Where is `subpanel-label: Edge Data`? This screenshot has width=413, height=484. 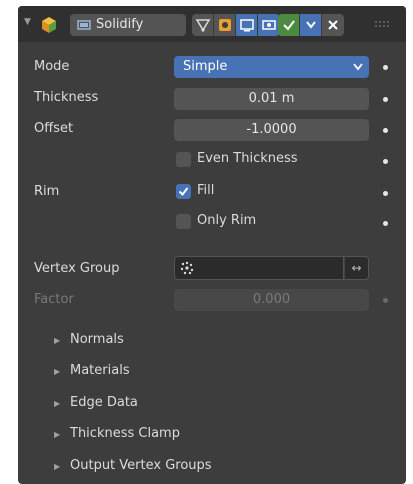 subpanel-label: Edge Data is located at coordinates (104, 402).